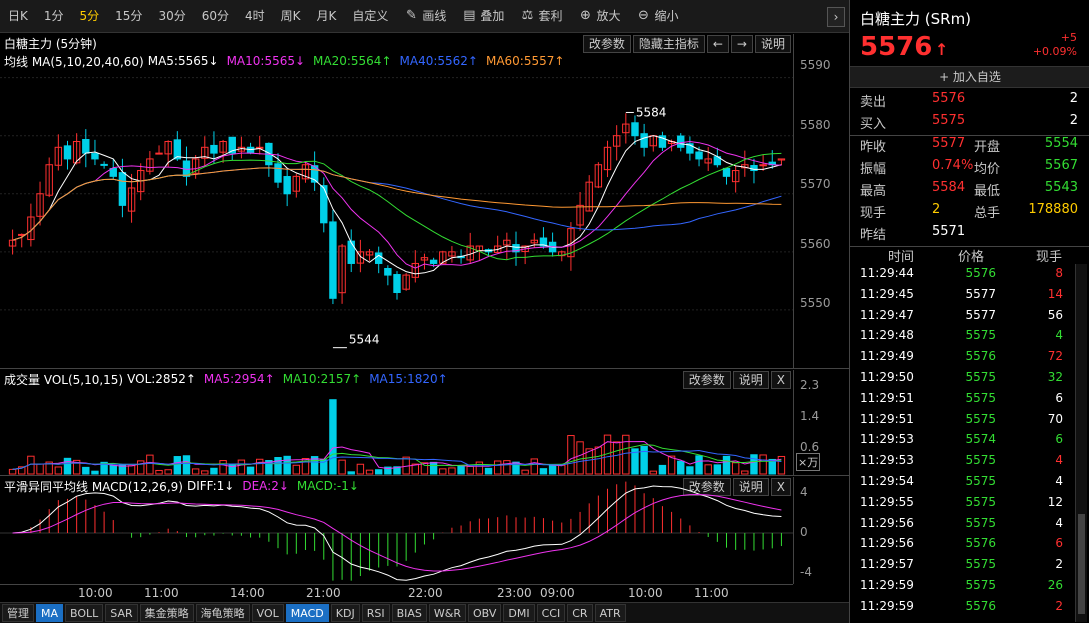 Image resolution: width=1089 pixels, height=623 pixels. What do you see at coordinates (949, 187) in the screenshot?
I see `stat-value: 5584` at bounding box center [949, 187].